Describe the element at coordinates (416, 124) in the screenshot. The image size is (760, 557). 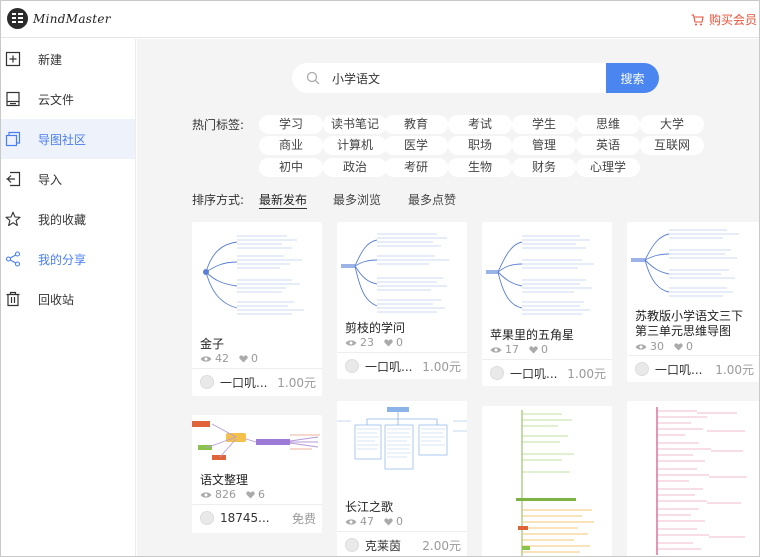
I see `tag-item: 教育` at that location.